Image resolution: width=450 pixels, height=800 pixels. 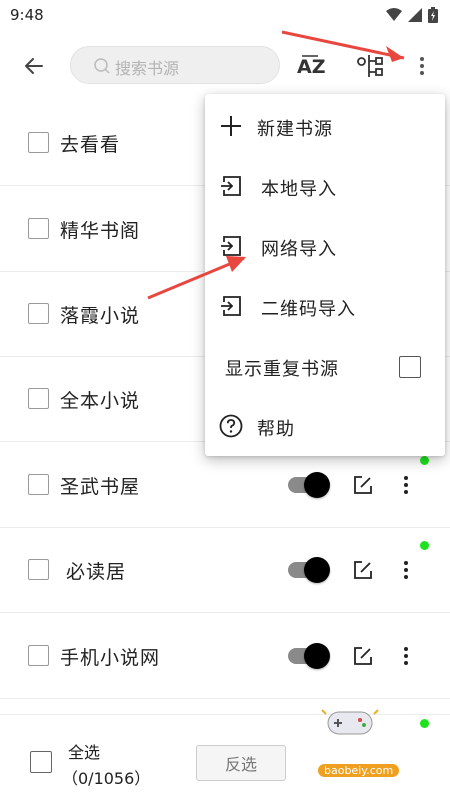 I want to click on search-placeholder: 搜索书源, so click(x=147, y=68).